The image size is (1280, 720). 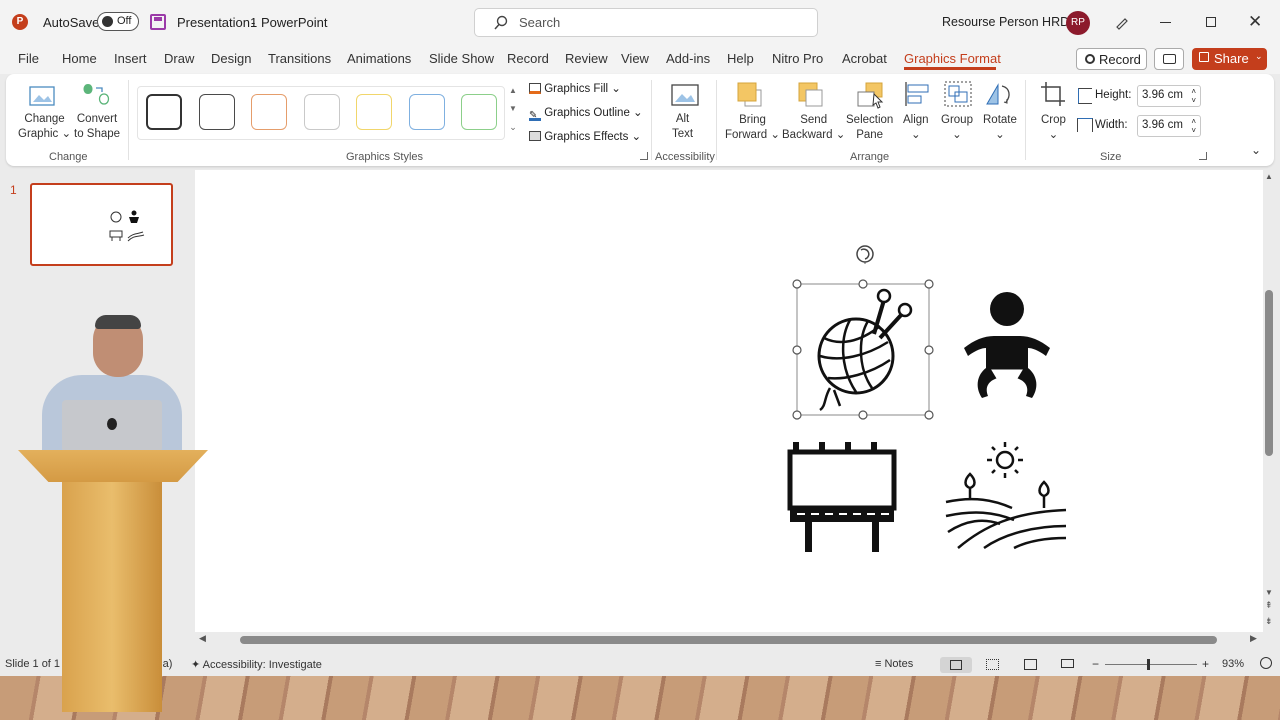 What do you see at coordinates (528, 58) in the screenshot?
I see `tab-record: Record` at bounding box center [528, 58].